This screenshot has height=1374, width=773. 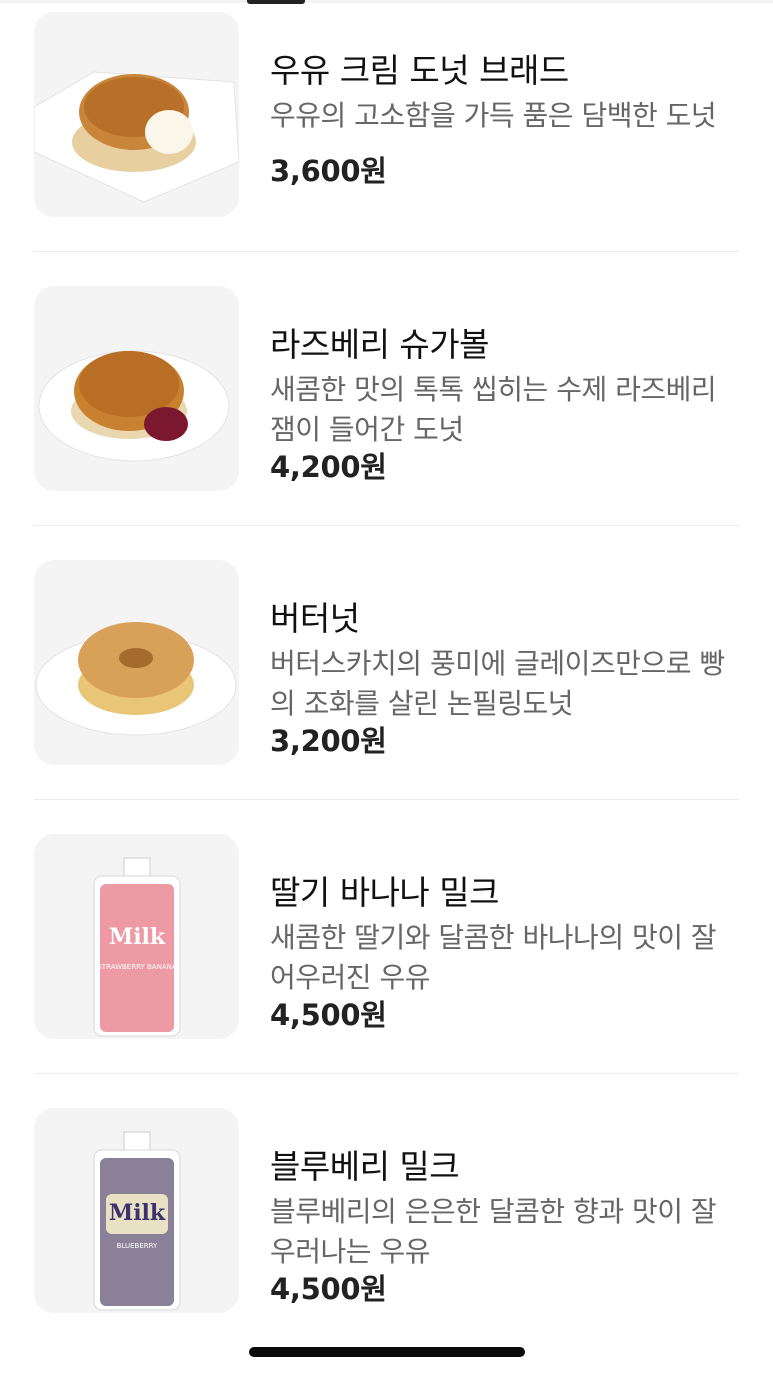 I want to click on home-indicator, so click(x=387, y=1352).